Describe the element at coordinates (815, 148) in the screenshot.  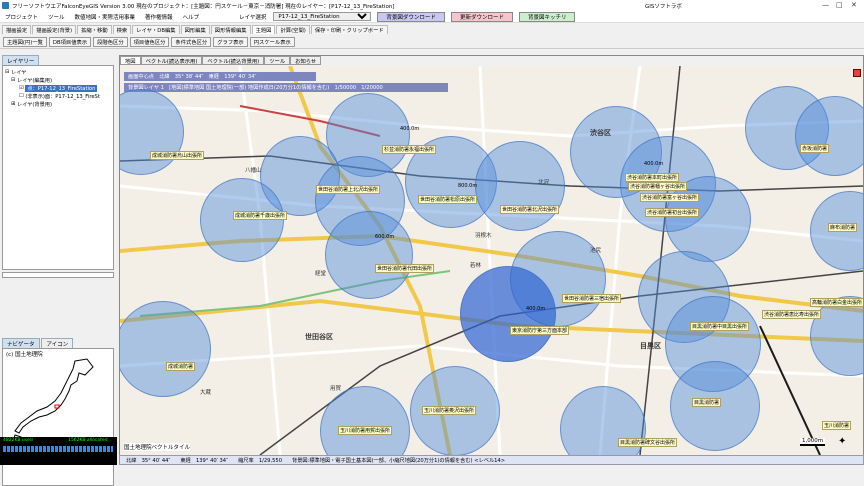
I see `station-label: 赤坂消防署` at that location.